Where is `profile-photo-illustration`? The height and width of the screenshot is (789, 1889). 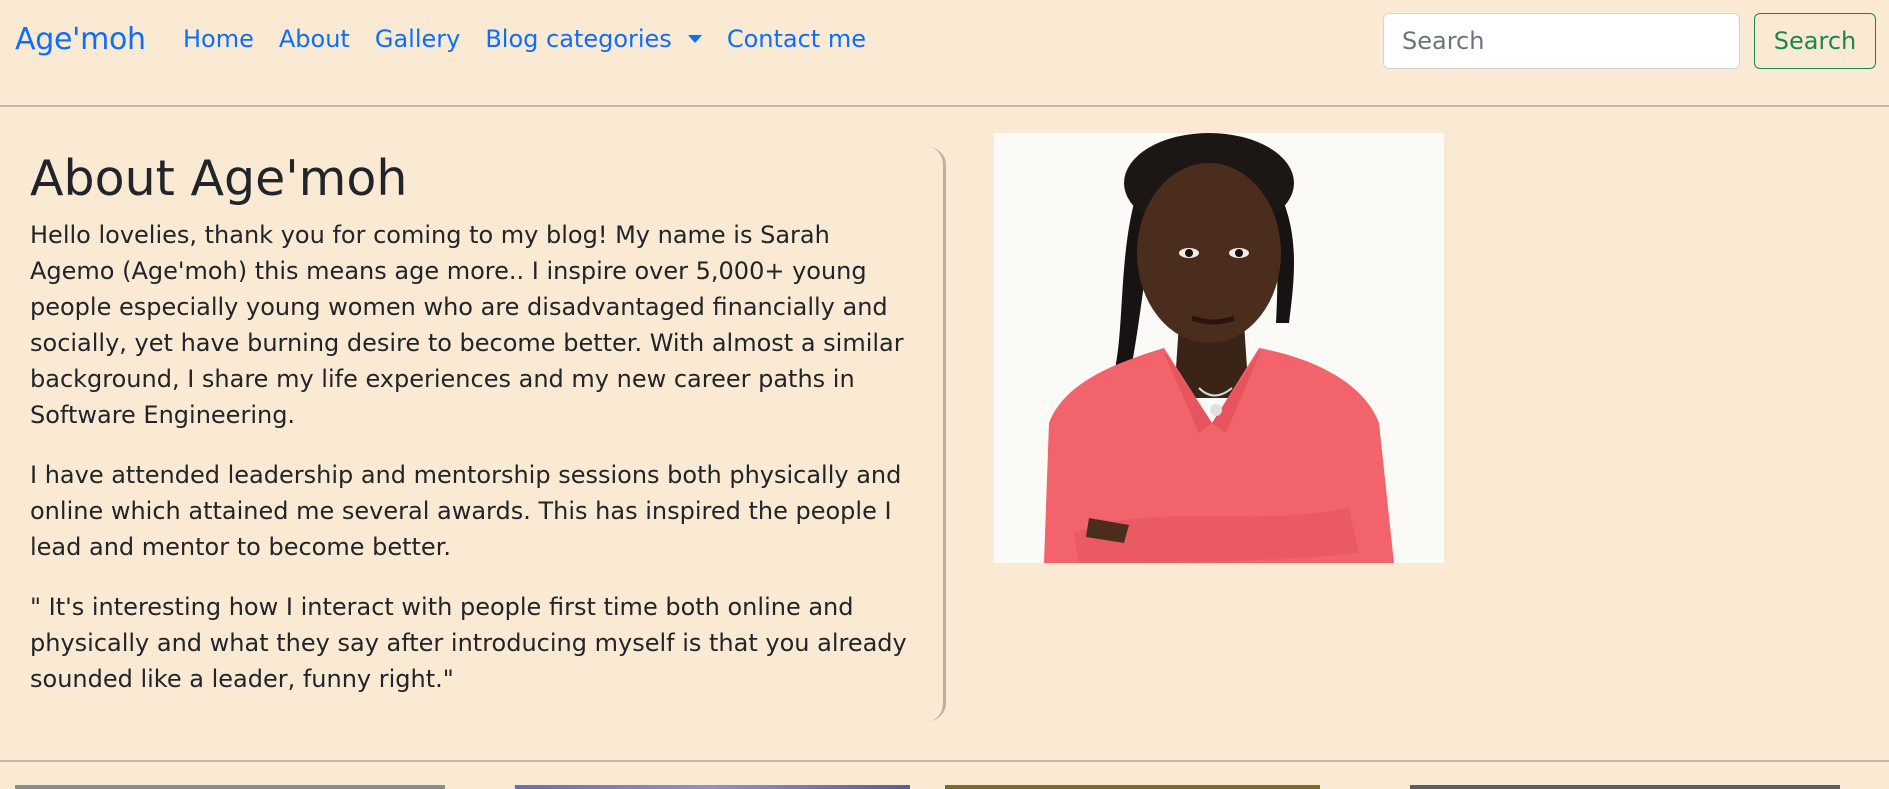 profile-photo-illustration is located at coordinates (1219, 348).